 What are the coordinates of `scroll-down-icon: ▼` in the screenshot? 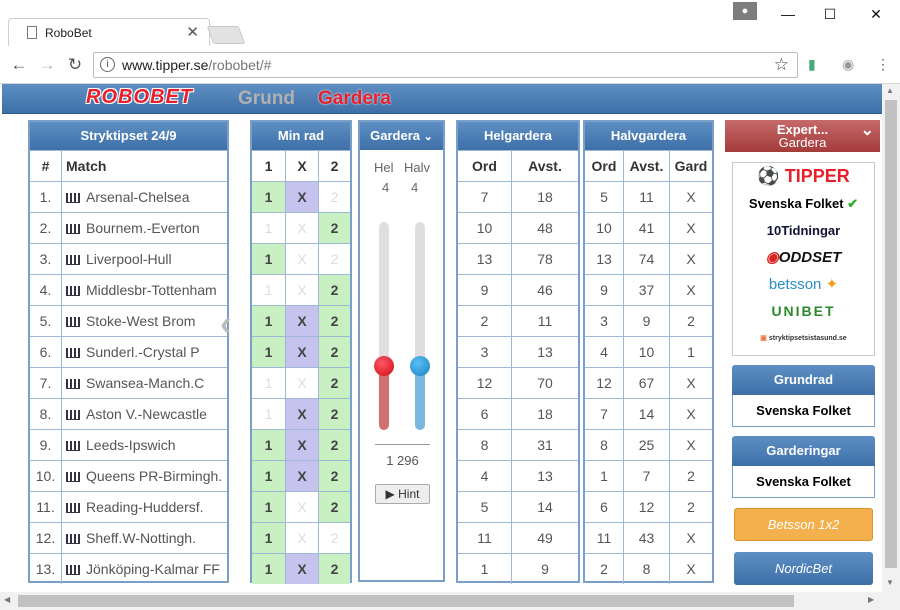 It's located at (890, 582).